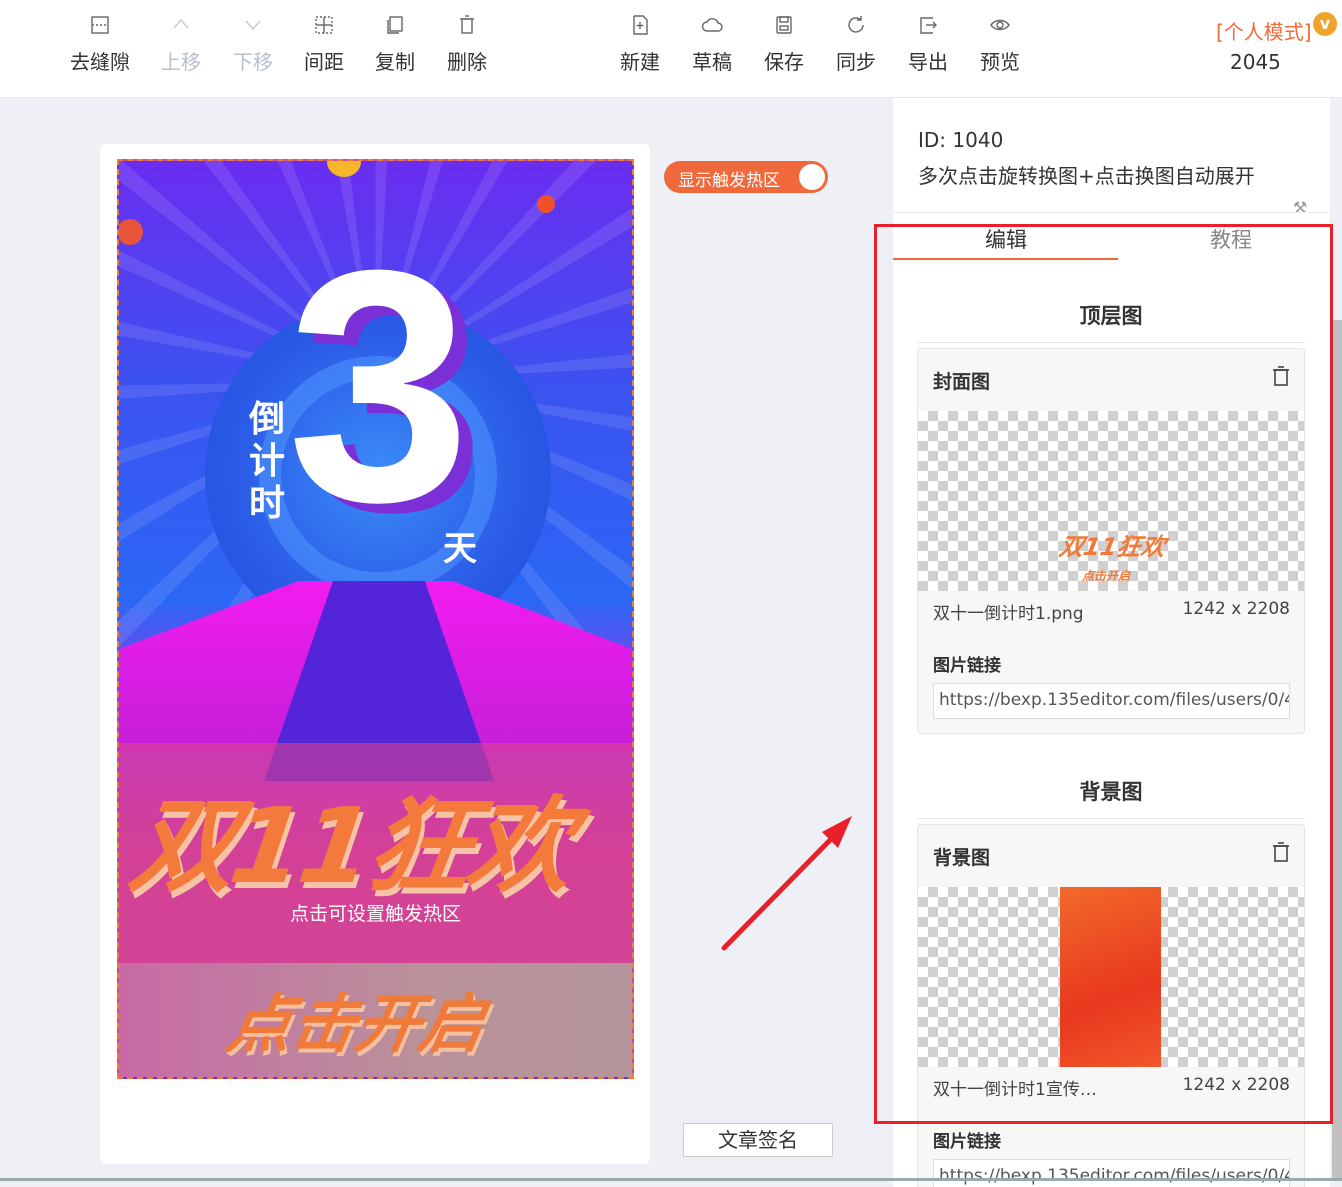  I want to click on annotation-arrow, so click(786, 883).